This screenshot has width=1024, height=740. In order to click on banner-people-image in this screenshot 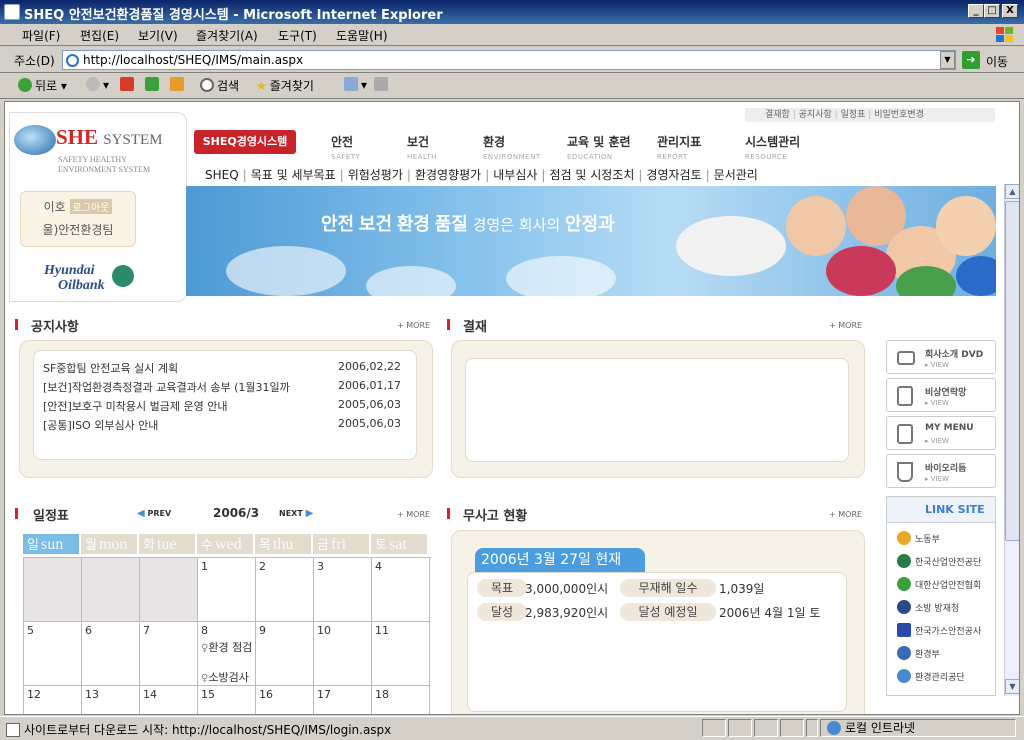, I will do `click(816, 241)`.